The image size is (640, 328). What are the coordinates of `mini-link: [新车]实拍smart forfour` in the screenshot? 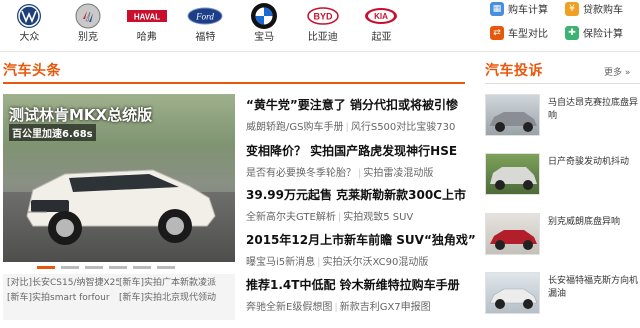 It's located at (63, 298).